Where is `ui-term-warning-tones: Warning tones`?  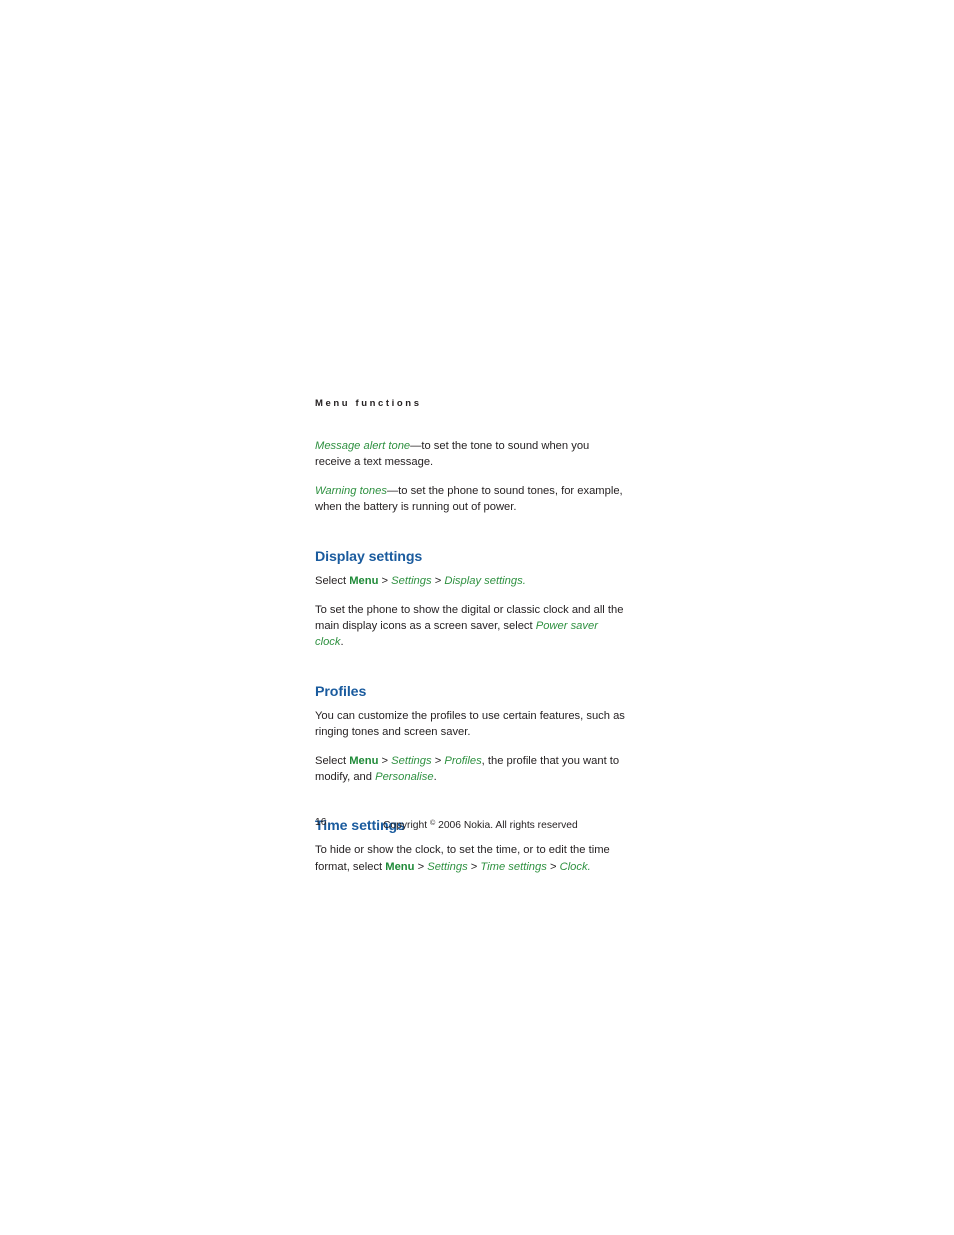
ui-term-warning-tones: Warning tones is located at coordinates (351, 490).